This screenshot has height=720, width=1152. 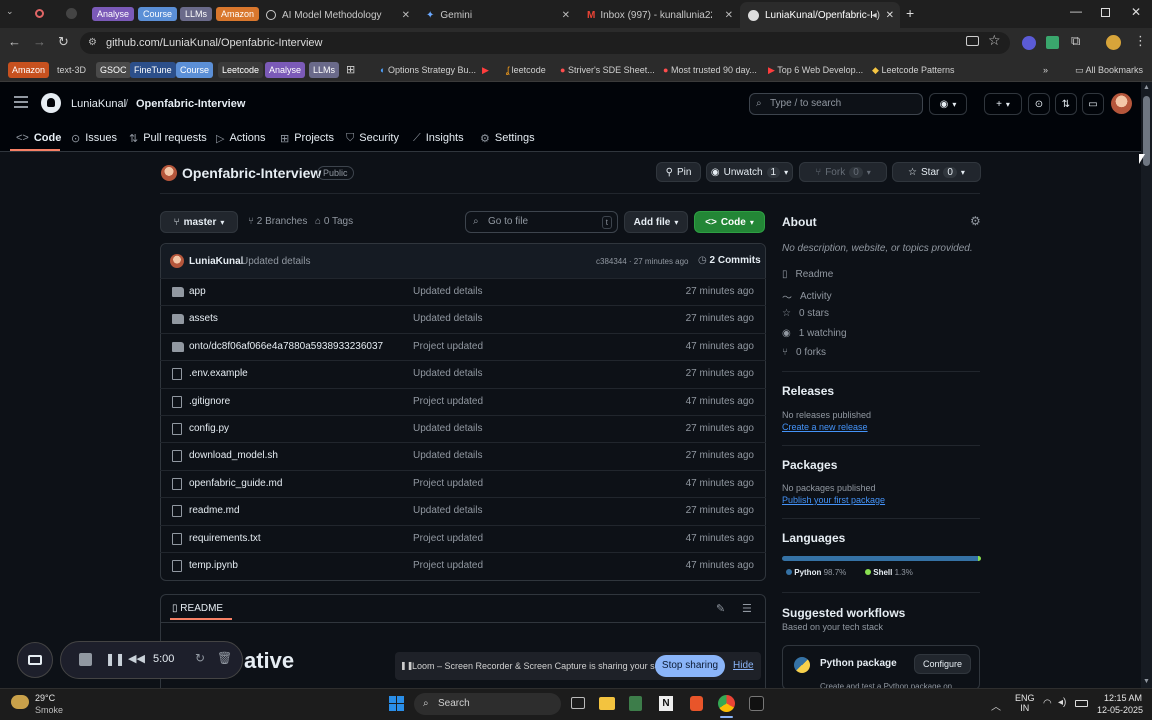 What do you see at coordinates (39, 13) in the screenshot?
I see `record-icon` at bounding box center [39, 13].